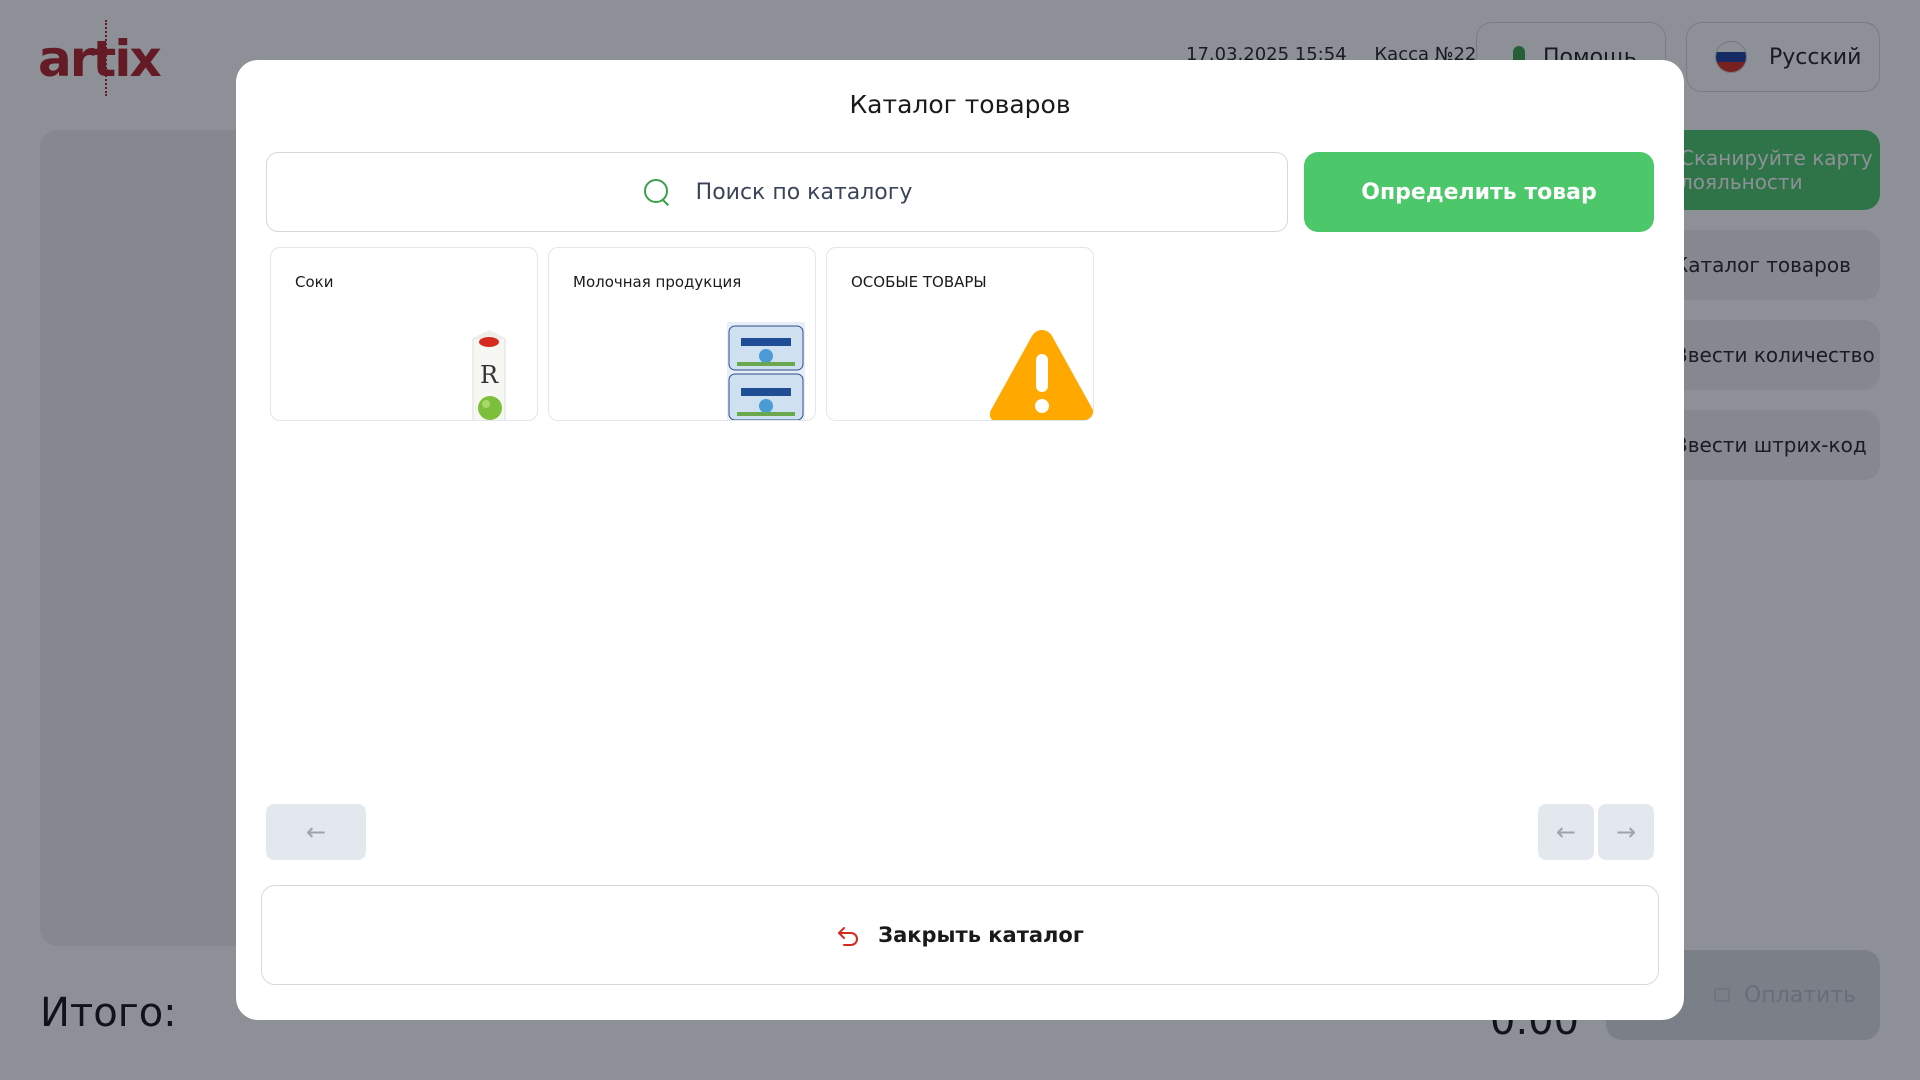 This screenshot has width=1920, height=1080. What do you see at coordinates (919, 282) in the screenshot?
I see `category-label: ОСОБЫЕ ТОВАРЫ` at bounding box center [919, 282].